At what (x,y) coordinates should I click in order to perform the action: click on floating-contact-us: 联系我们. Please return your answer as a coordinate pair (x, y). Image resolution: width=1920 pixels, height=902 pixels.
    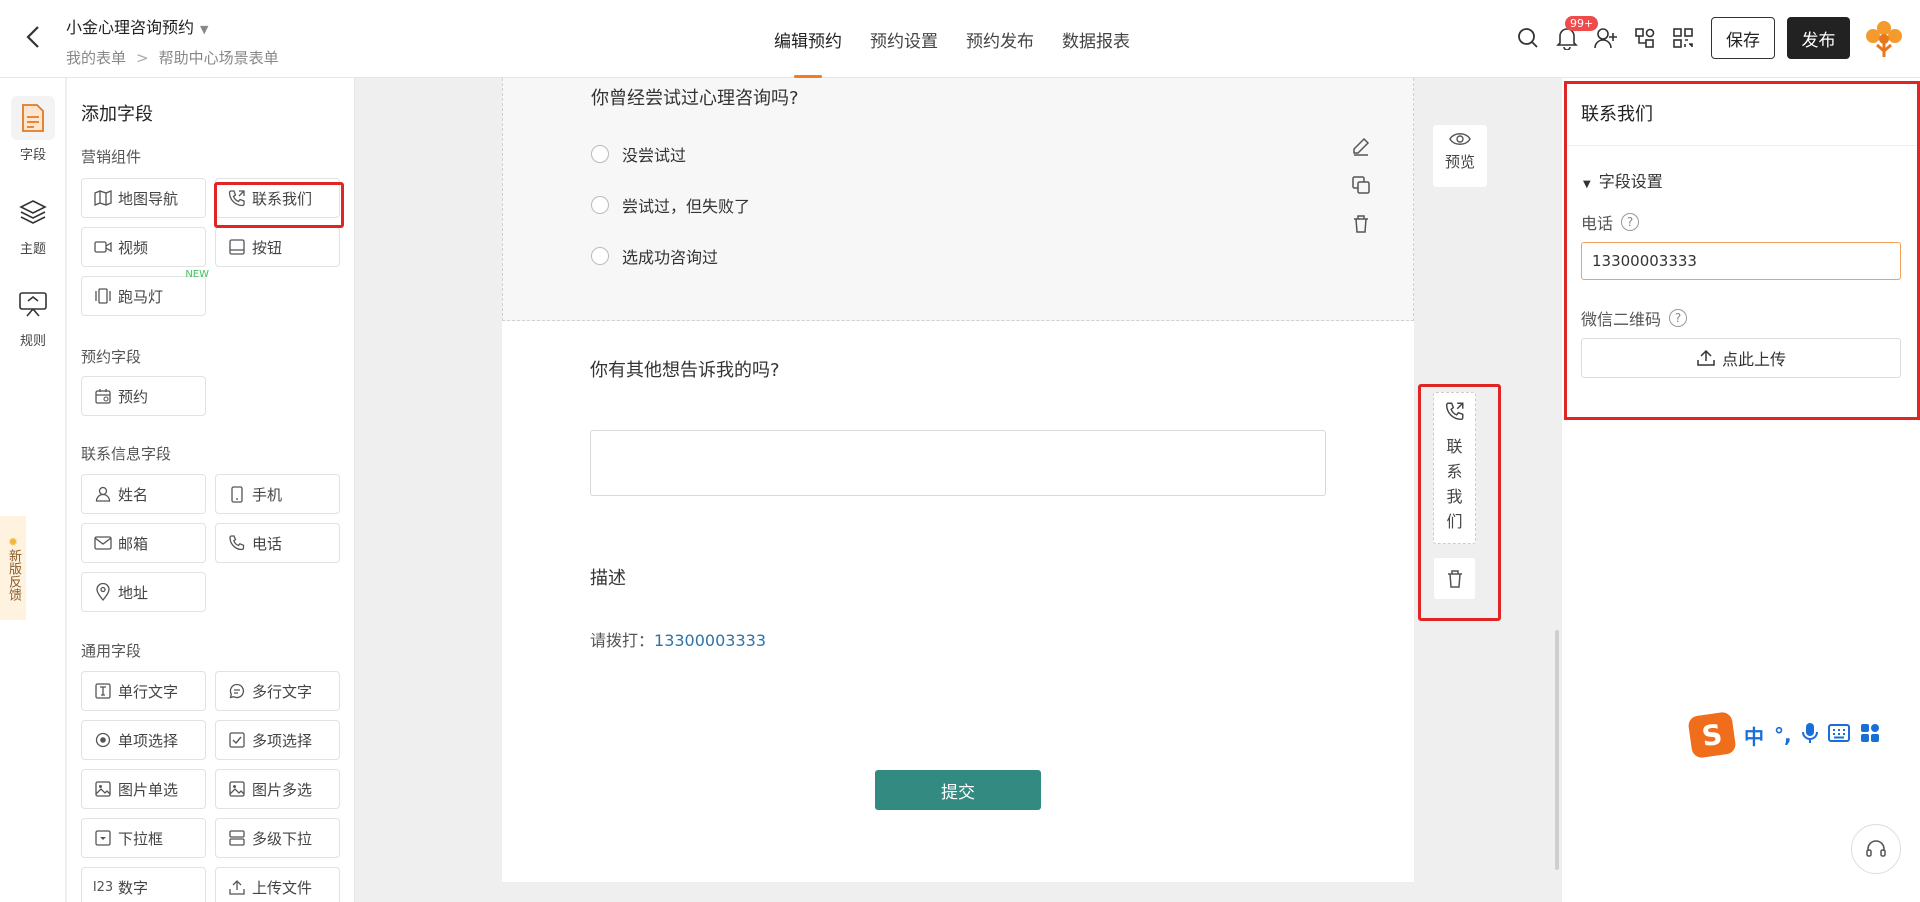
    Looking at the image, I should click on (1454, 468).